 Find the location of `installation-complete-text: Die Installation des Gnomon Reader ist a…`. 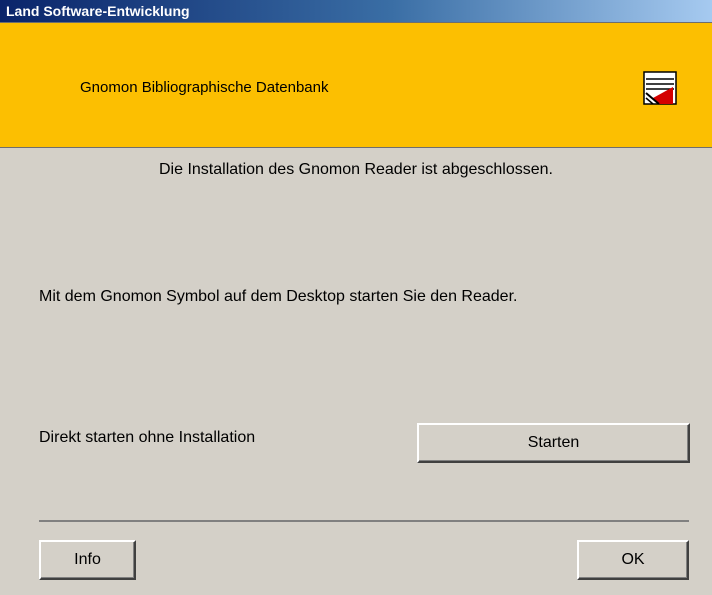

installation-complete-text: Die Installation des Gnomon Reader ist a… is located at coordinates (356, 169).